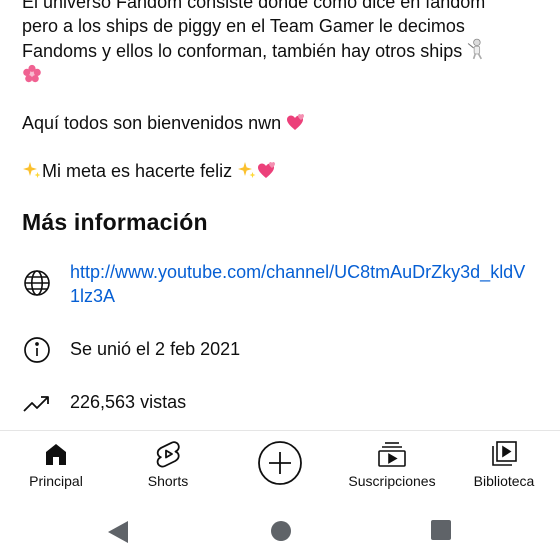 This screenshot has width=560, height=560. What do you see at coordinates (504, 481) in the screenshot?
I see `nav-label: Biblioteca` at bounding box center [504, 481].